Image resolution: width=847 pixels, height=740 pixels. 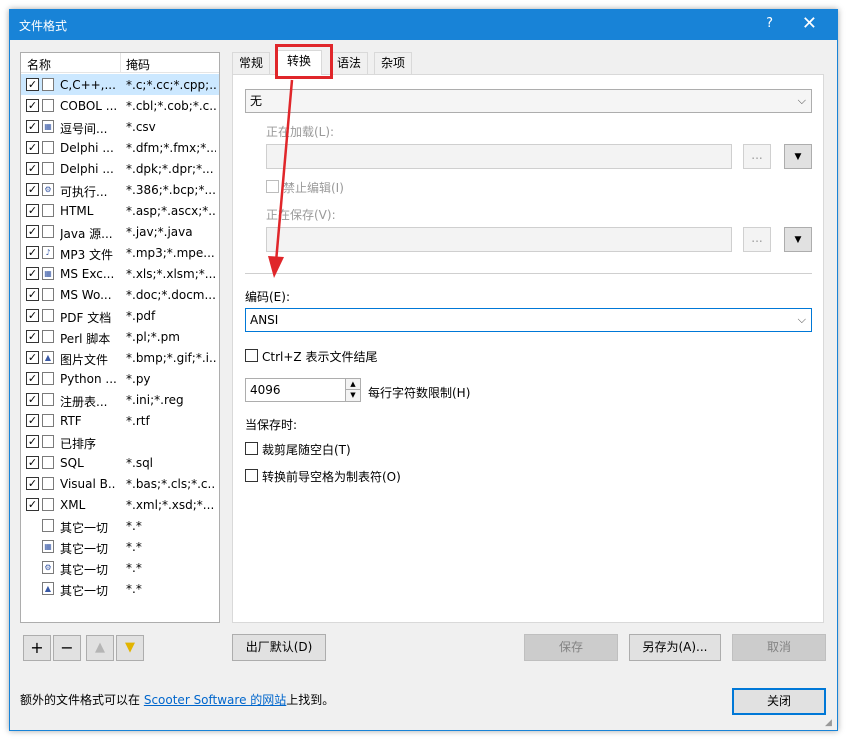 I want to click on save-button: 保存, so click(x=571, y=647).